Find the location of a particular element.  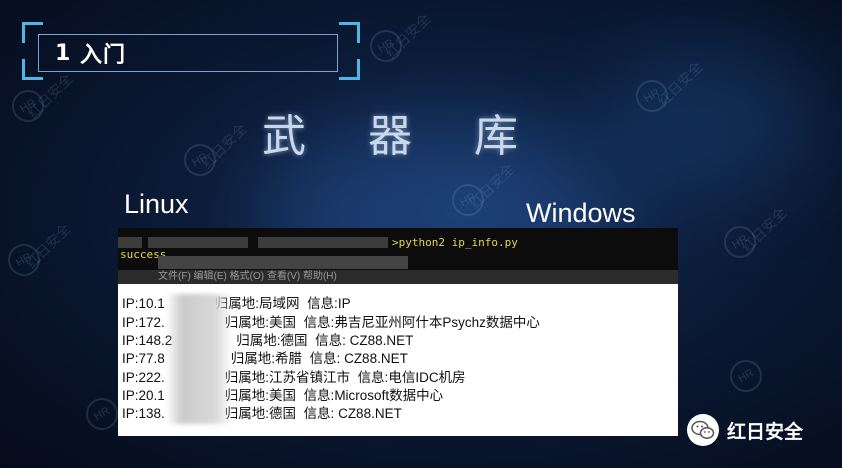

terminal-command-text: python2 ip_info.py is located at coordinates (458, 242).